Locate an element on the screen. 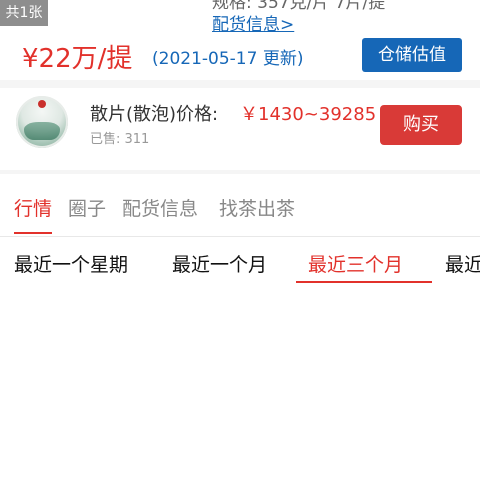 The width and height of the screenshot is (480, 480). active-period-indicator is located at coordinates (364, 282).